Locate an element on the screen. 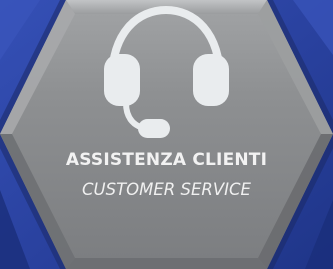 This screenshot has height=269, width=333. panel-title: ASSISTENZA CLIENTI is located at coordinates (166, 160).